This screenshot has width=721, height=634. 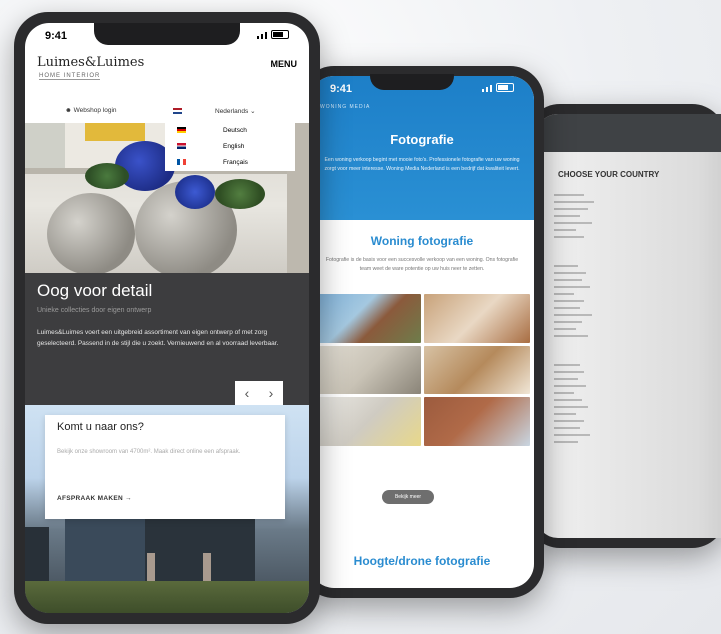 What do you see at coordinates (94, 310) in the screenshot?
I see `section-subtitle: Unieke collecties door eigen ontwerp` at bounding box center [94, 310].